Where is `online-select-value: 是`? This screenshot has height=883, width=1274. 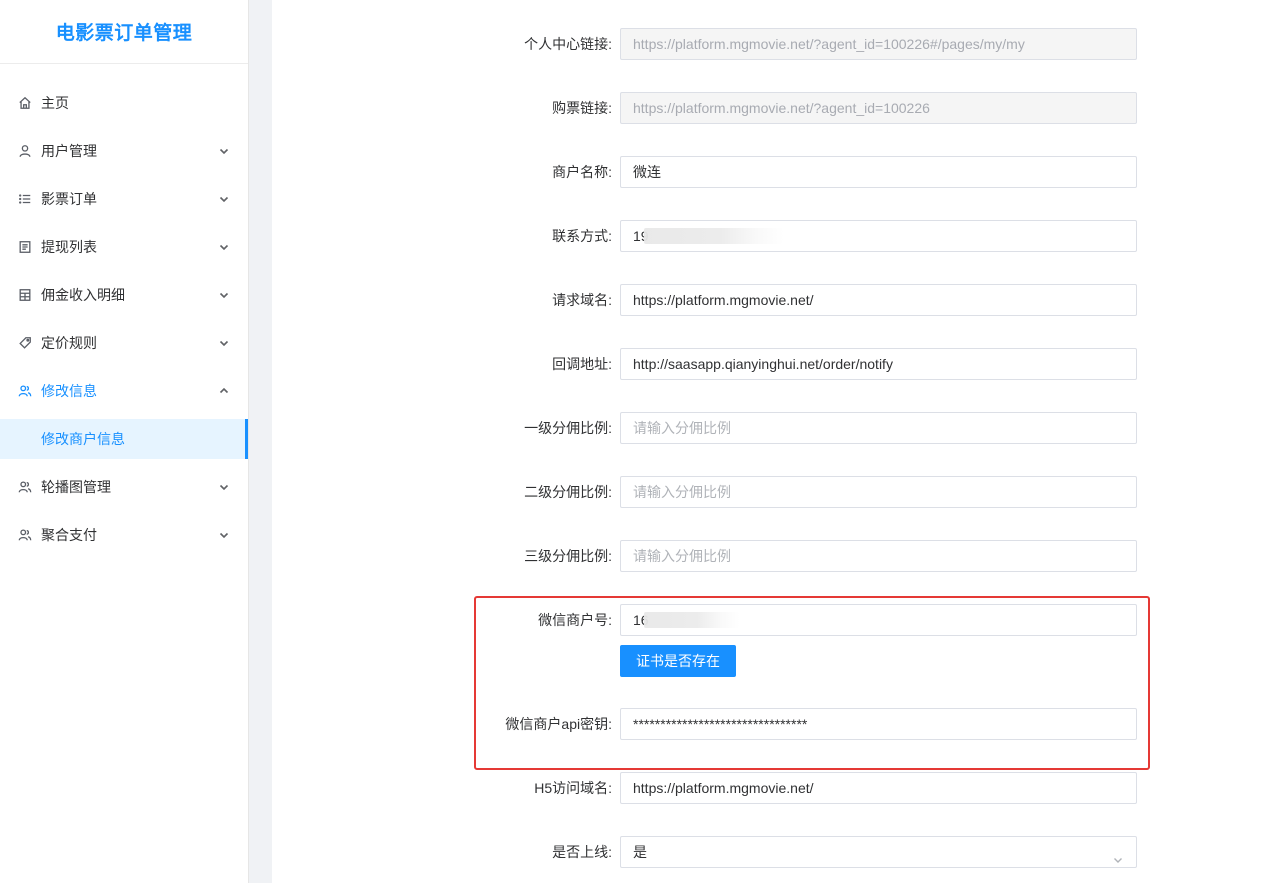
online-select-value: 是 is located at coordinates (640, 852).